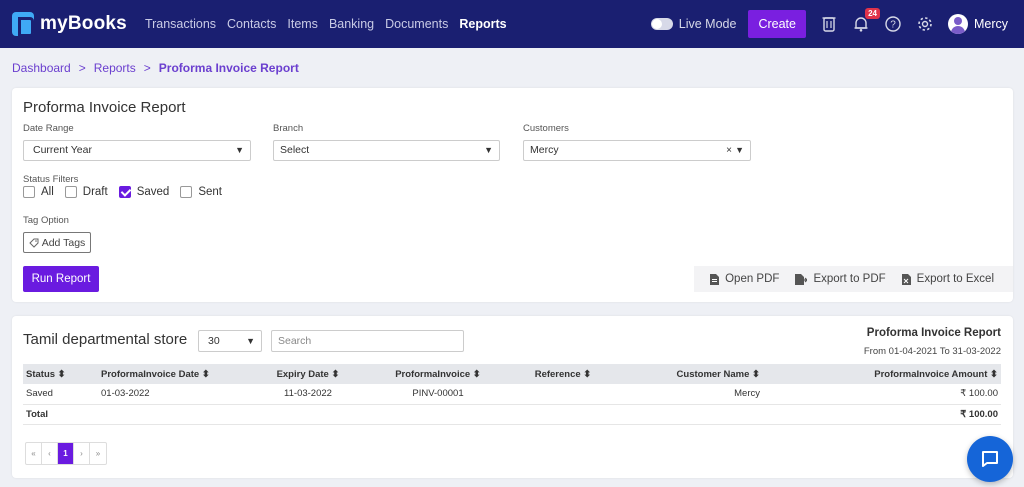  What do you see at coordinates (105, 339) in the screenshot?
I see `store-name: Tamil departmental store` at bounding box center [105, 339].